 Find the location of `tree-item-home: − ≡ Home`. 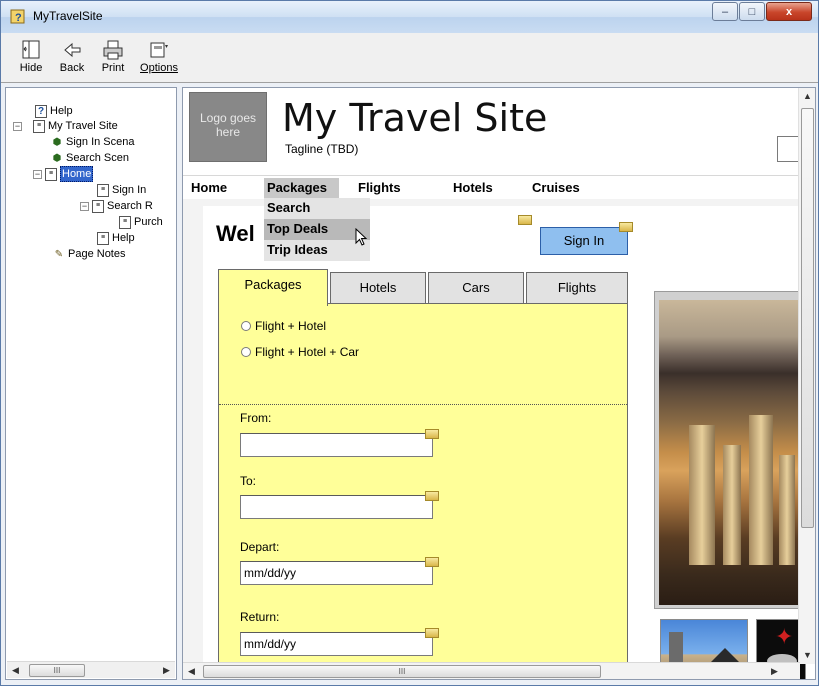

tree-item-home: − ≡ Home is located at coordinates (63, 174).